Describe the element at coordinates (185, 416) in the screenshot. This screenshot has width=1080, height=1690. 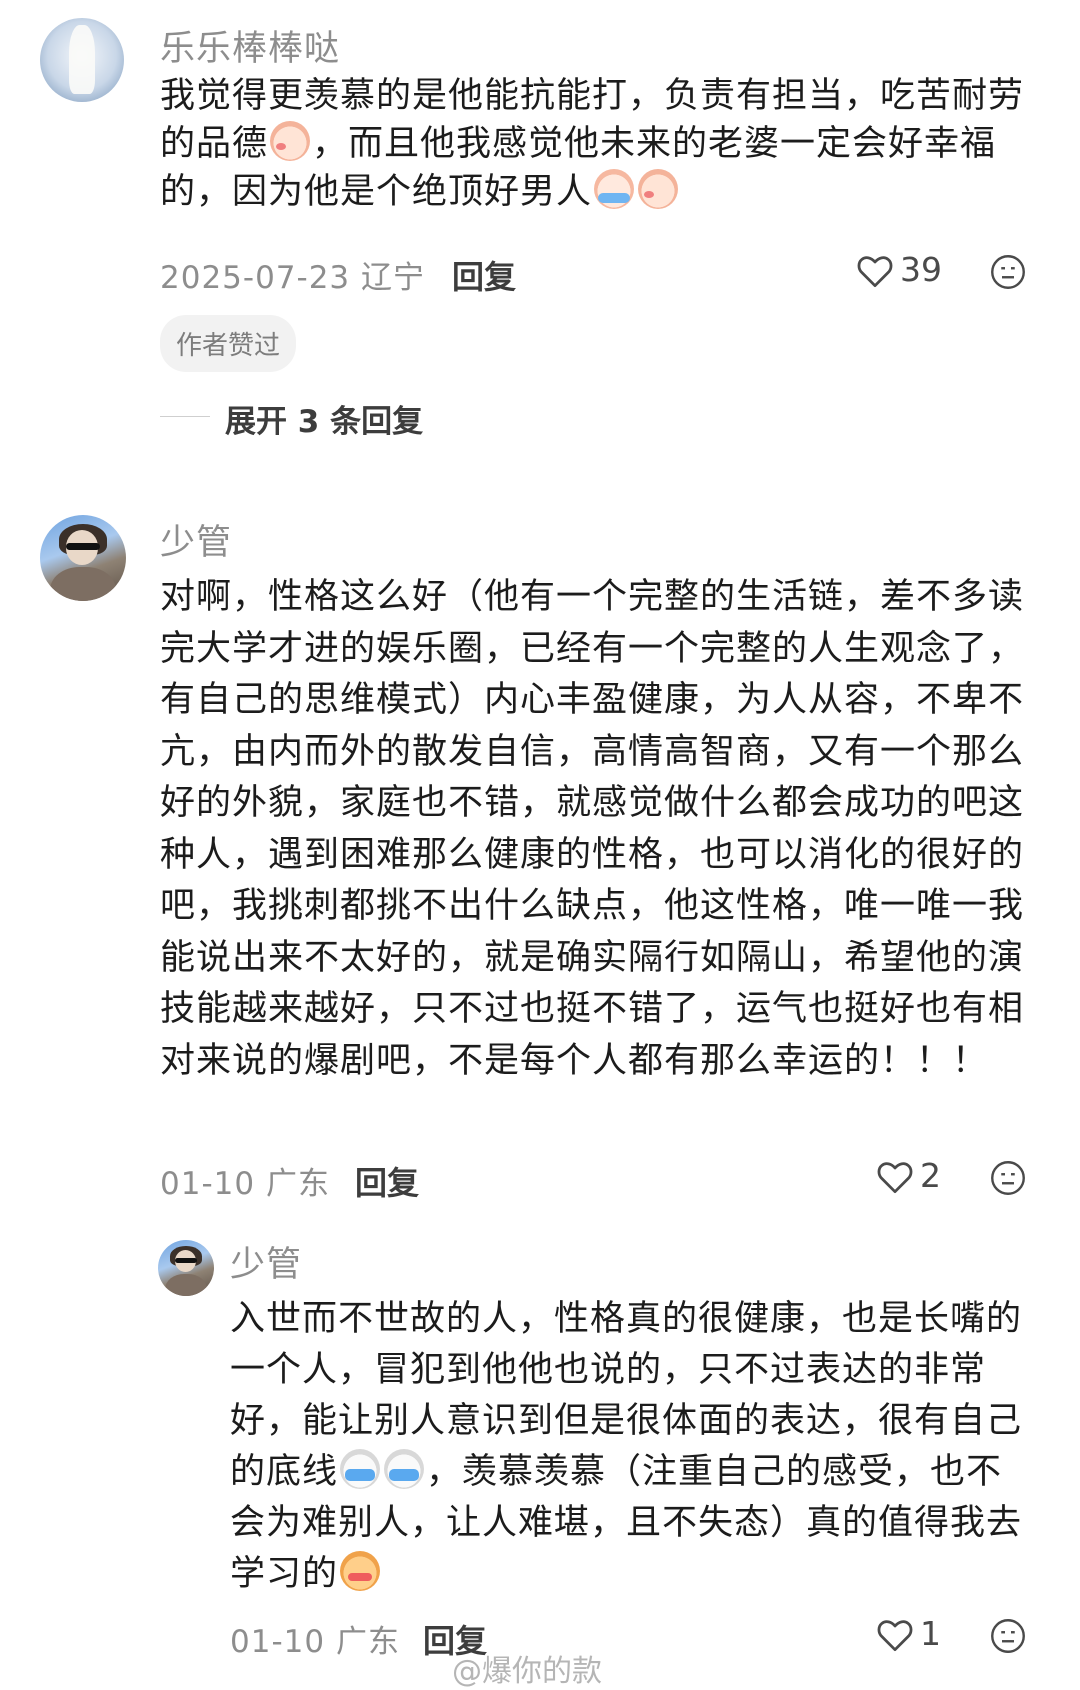
I see `expand-divider` at that location.